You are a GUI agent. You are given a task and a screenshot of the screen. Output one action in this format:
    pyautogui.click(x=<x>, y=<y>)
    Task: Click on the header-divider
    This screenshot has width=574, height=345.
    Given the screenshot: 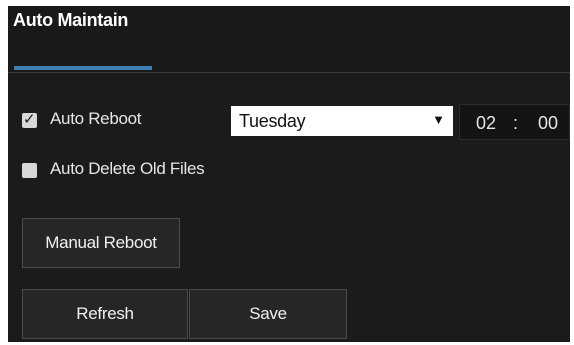 What is the action you would take?
    pyautogui.click(x=289, y=72)
    